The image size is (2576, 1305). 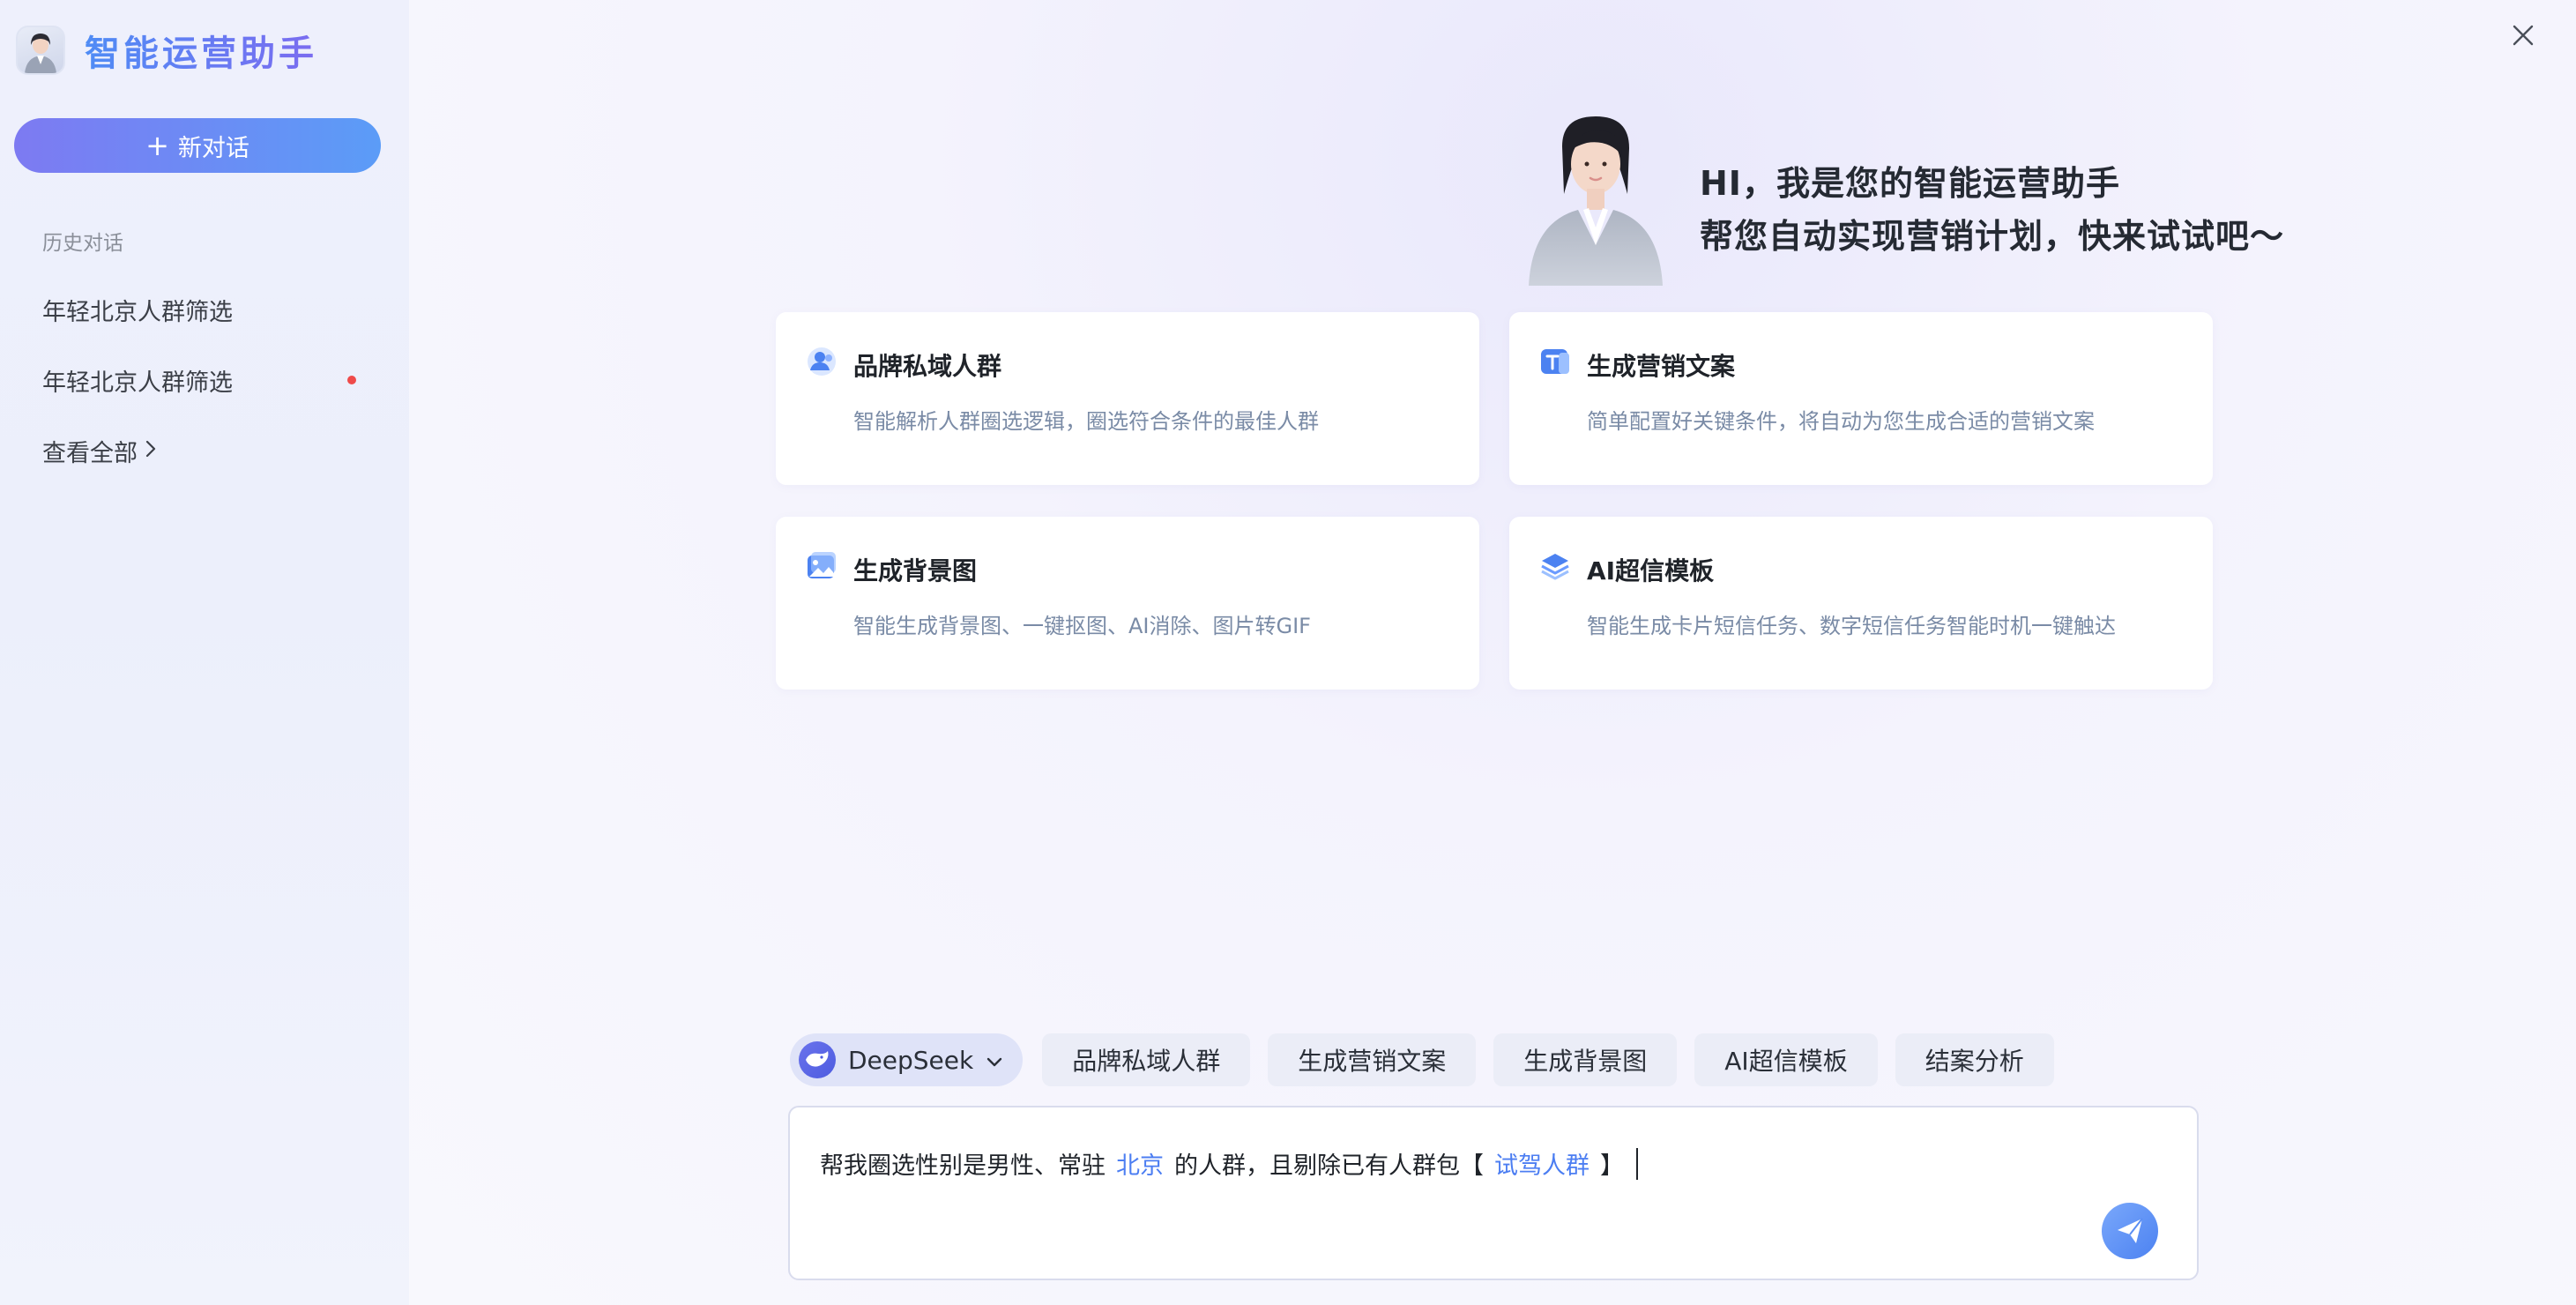 What do you see at coordinates (1992, 210) in the screenshot?
I see `hero-greeting: HI，我是您的智能运营助手 帮您自动实现营销计划，快来试试吧～` at bounding box center [1992, 210].